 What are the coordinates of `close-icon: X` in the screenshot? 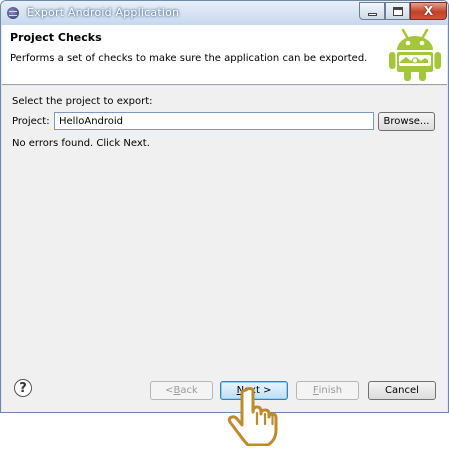 It's located at (428, 11).